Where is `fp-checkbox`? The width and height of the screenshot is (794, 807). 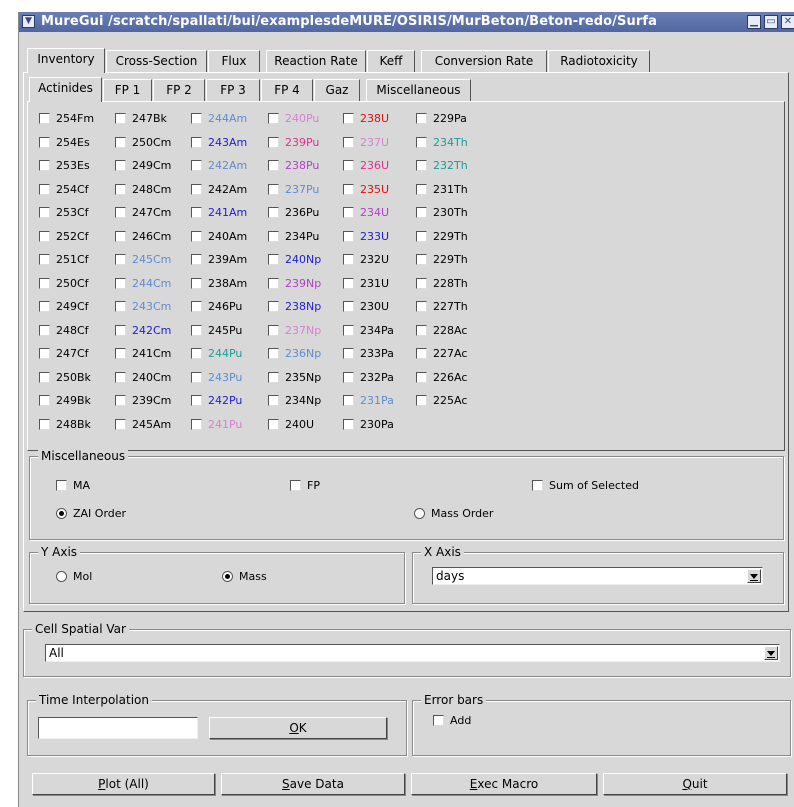 fp-checkbox is located at coordinates (295, 485).